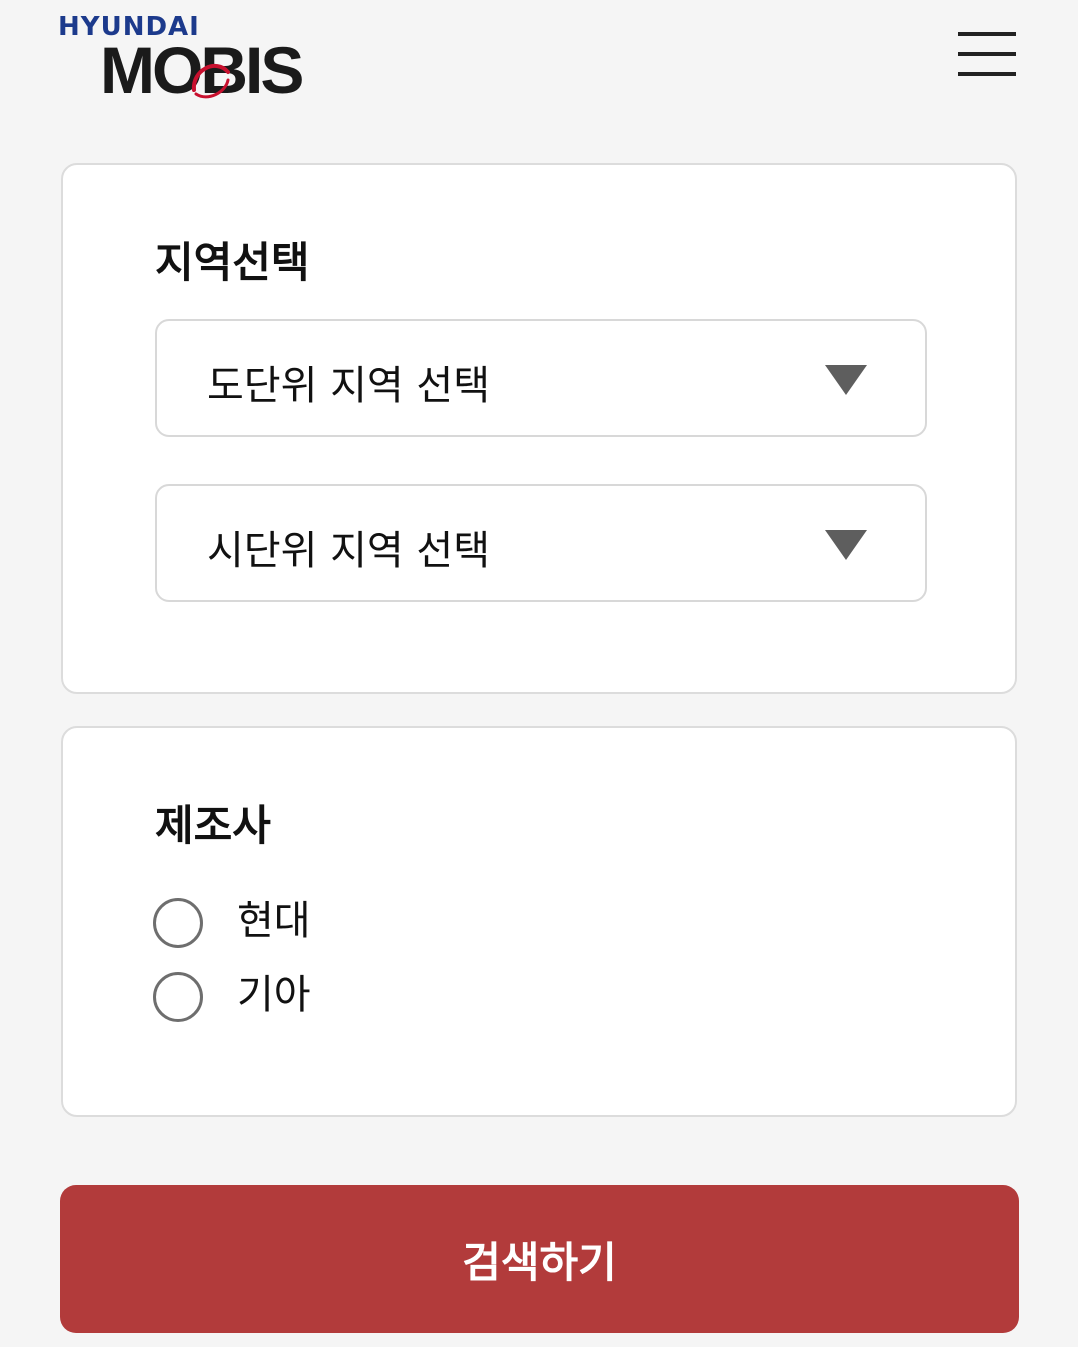 This screenshot has width=1078, height=1347. Describe the element at coordinates (349, 551) in the screenshot. I see `city-select-value: 시단위 지역 선택` at that location.